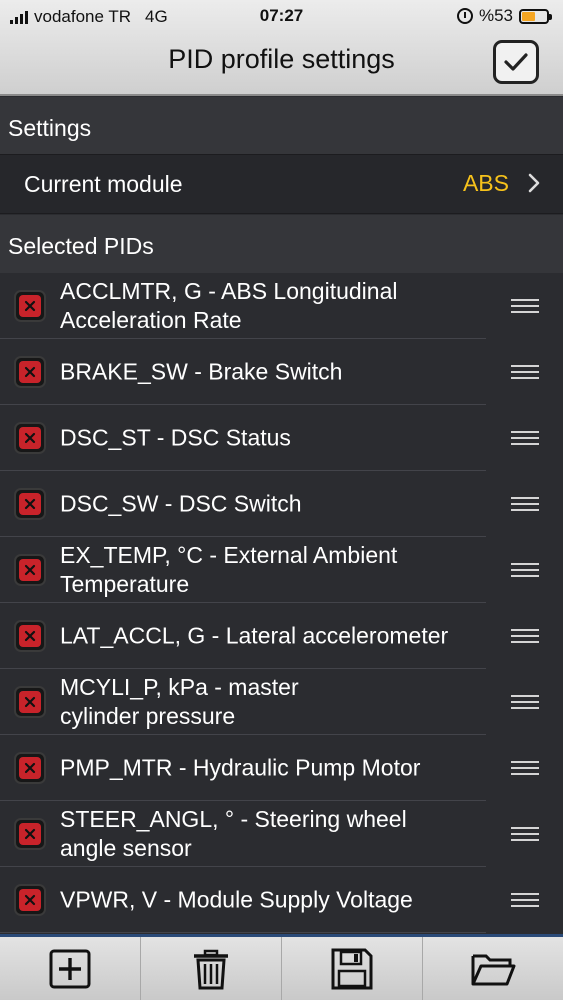  I want to click on pid-label: DSC_ST - DSC Status, so click(175, 437).